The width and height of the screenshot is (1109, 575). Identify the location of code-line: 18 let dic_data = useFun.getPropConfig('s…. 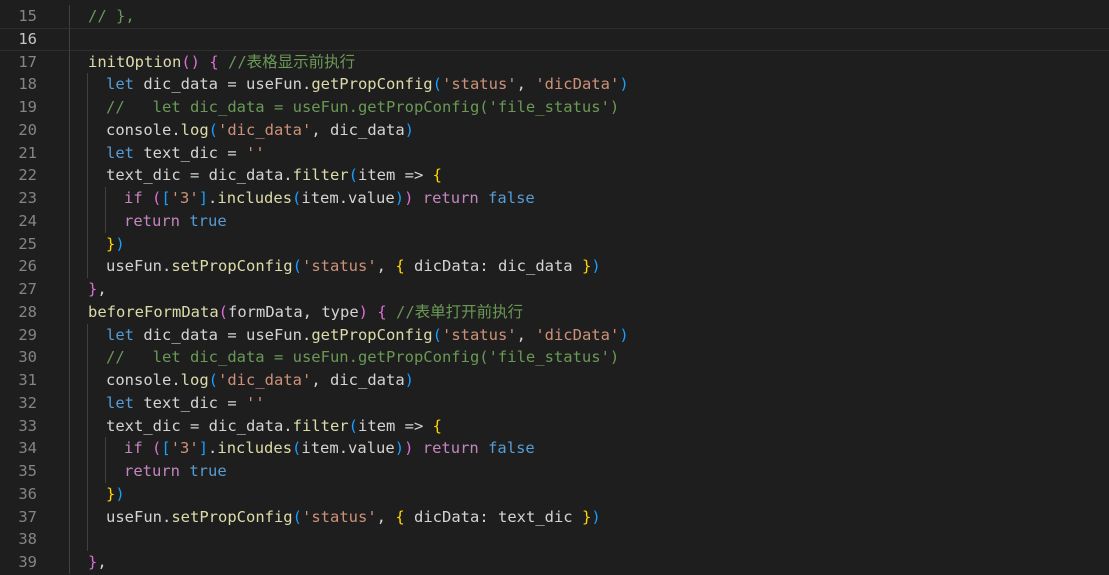
(554, 84).